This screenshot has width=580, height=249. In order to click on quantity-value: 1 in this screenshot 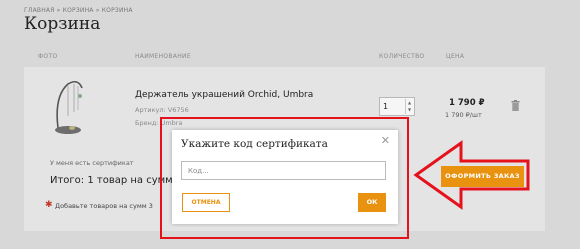, I will do `click(386, 106)`.